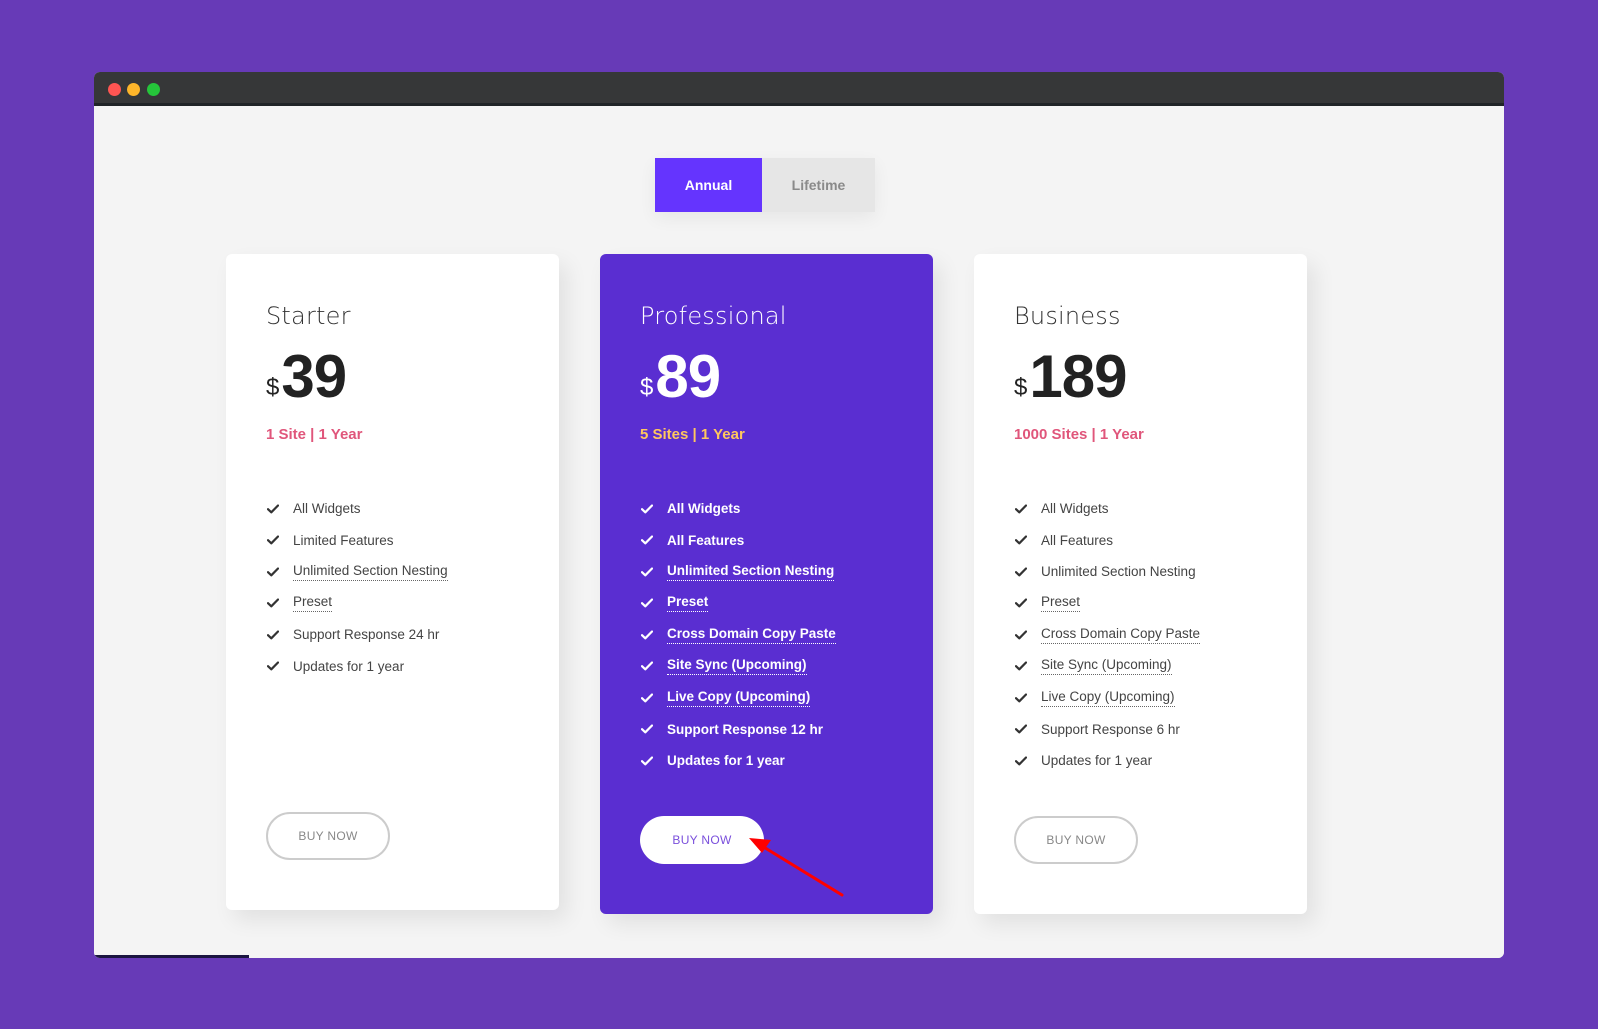 The height and width of the screenshot is (1029, 1598). What do you see at coordinates (171, 956) in the screenshot?
I see `scroll-indicator` at bounding box center [171, 956].